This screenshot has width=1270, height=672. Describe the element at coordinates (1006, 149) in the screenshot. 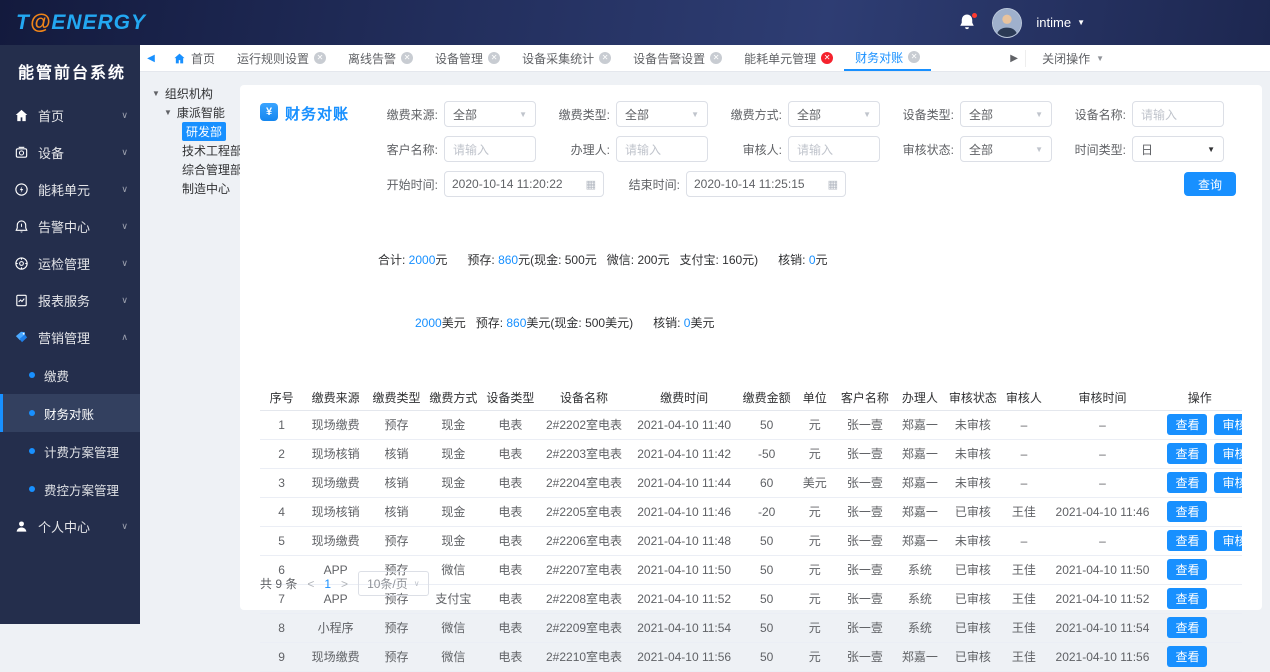

I see `audit-status-select: 全部 ▼` at that location.